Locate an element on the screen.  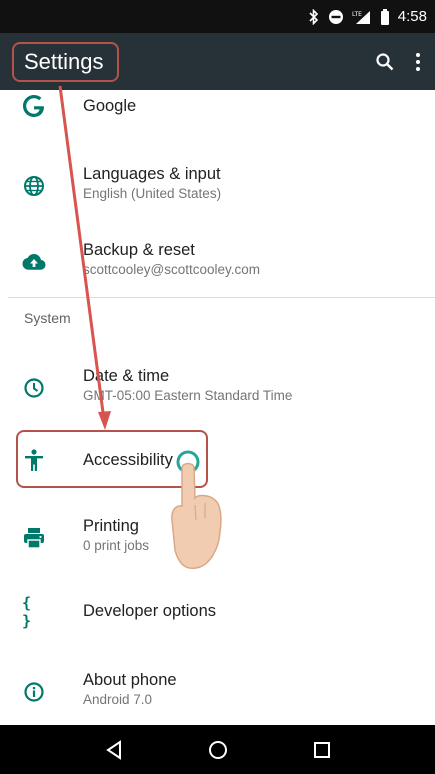
section-header-system: System is located at coordinates (47, 318).